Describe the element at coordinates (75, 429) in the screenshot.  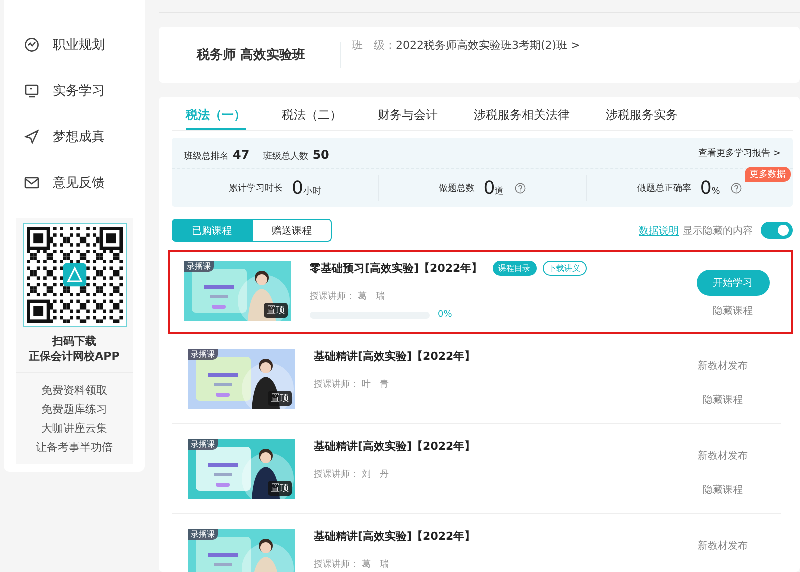
I see `promo-link: 大咖讲座云集` at that location.